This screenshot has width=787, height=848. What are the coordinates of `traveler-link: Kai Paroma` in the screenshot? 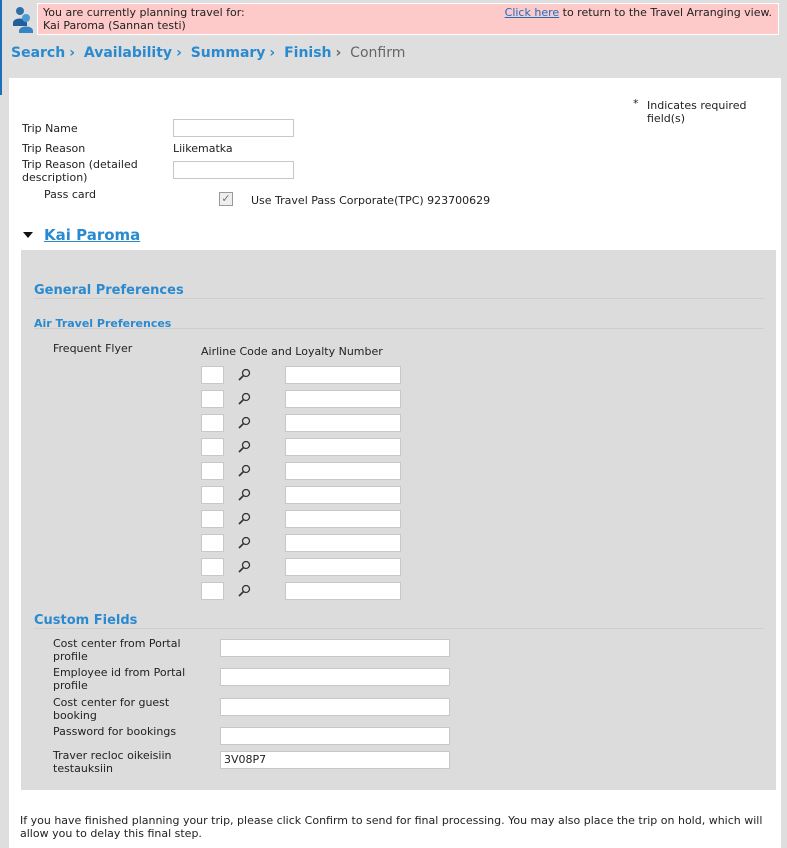 It's located at (92, 235).